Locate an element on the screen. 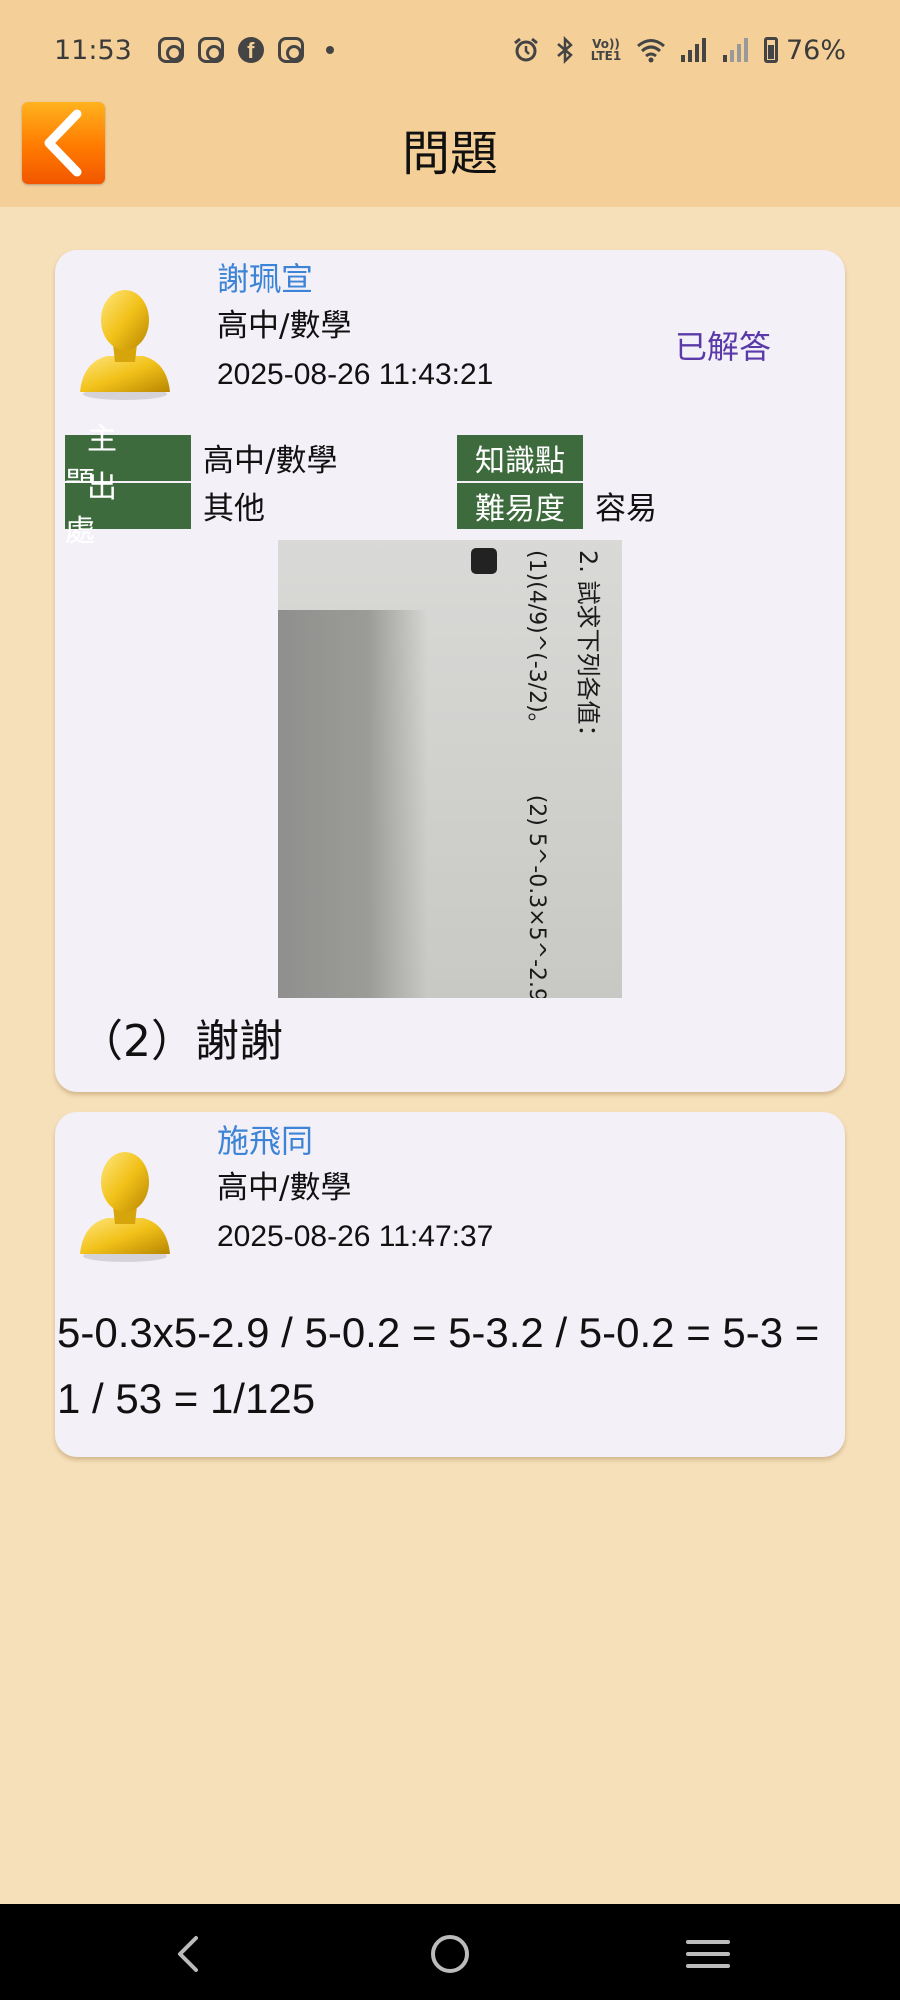  recents-nav-icon is located at coordinates (708, 1954).